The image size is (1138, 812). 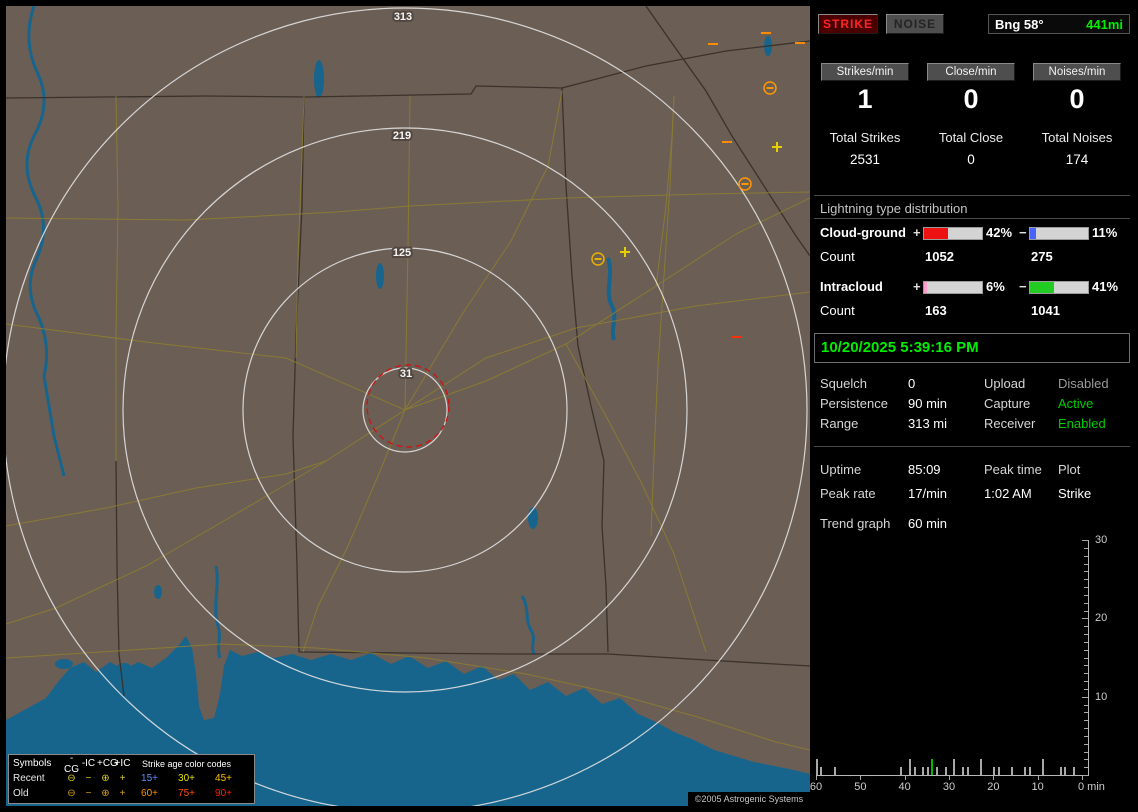 I want to click on ring-label-31: 31, so click(x=406, y=374).